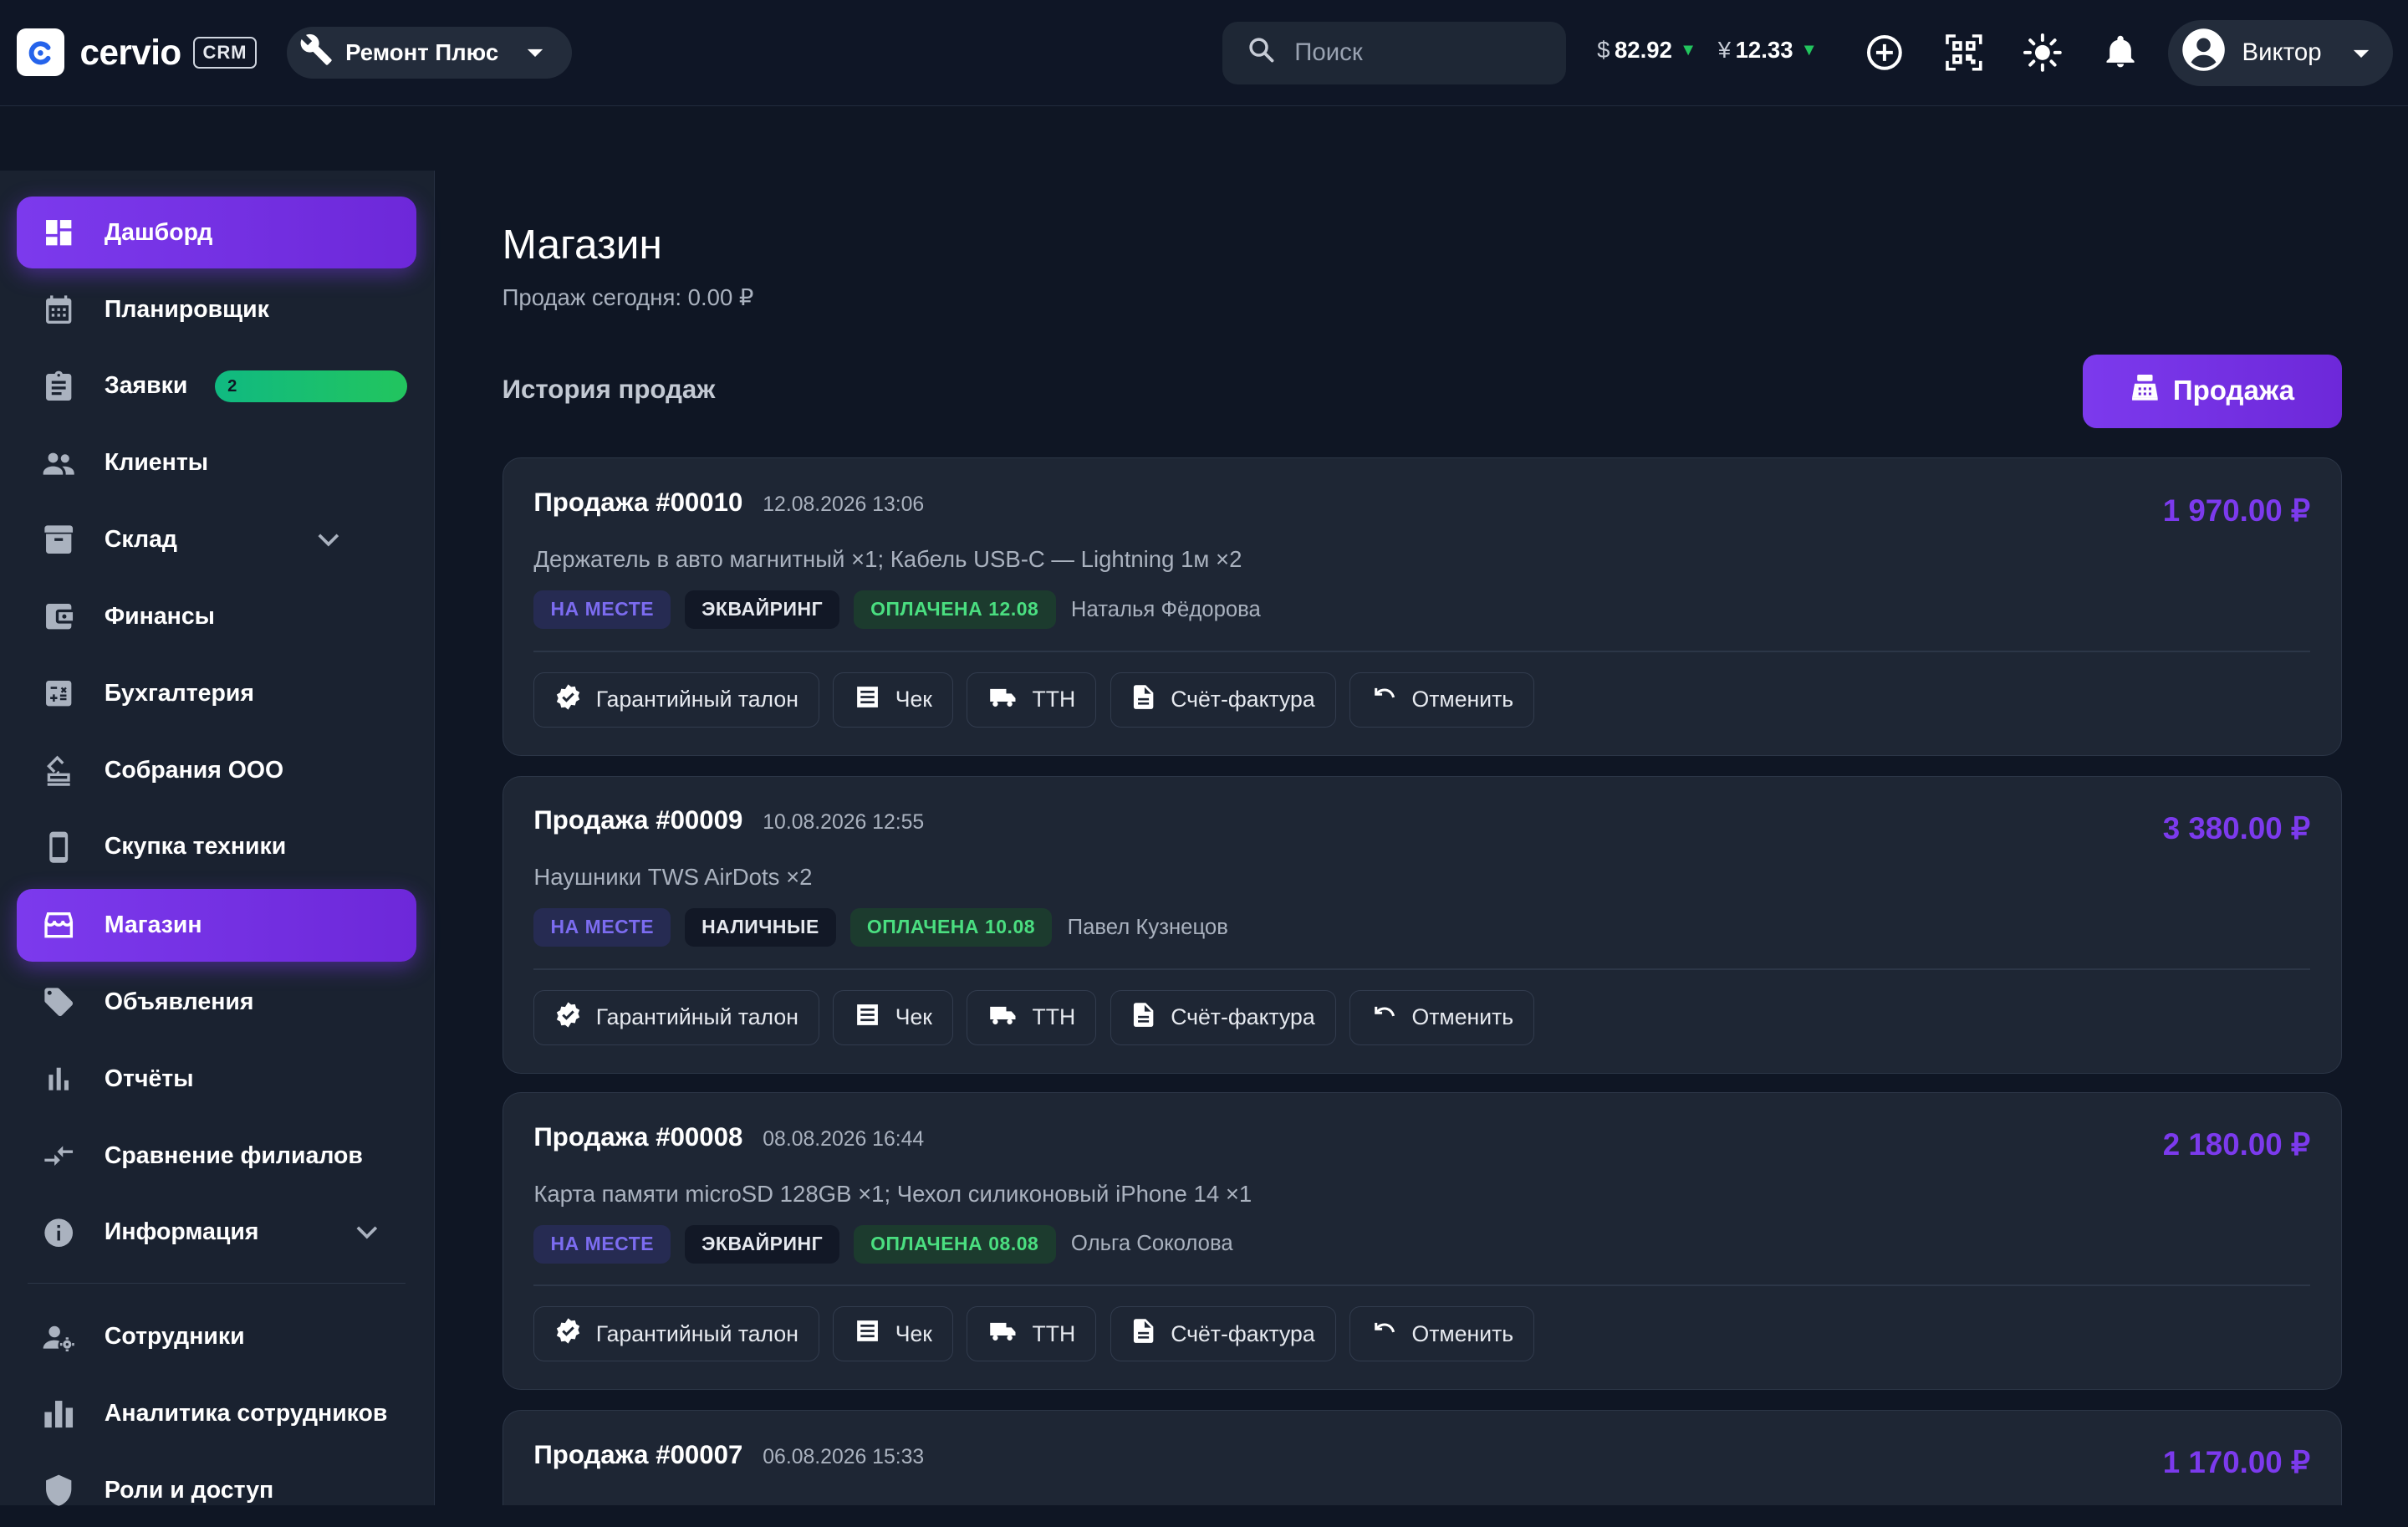 Image resolution: width=2408 pixels, height=1527 pixels. Describe the element at coordinates (217, 616) in the screenshot. I see `sidebar-item-finance: Финансы` at that location.